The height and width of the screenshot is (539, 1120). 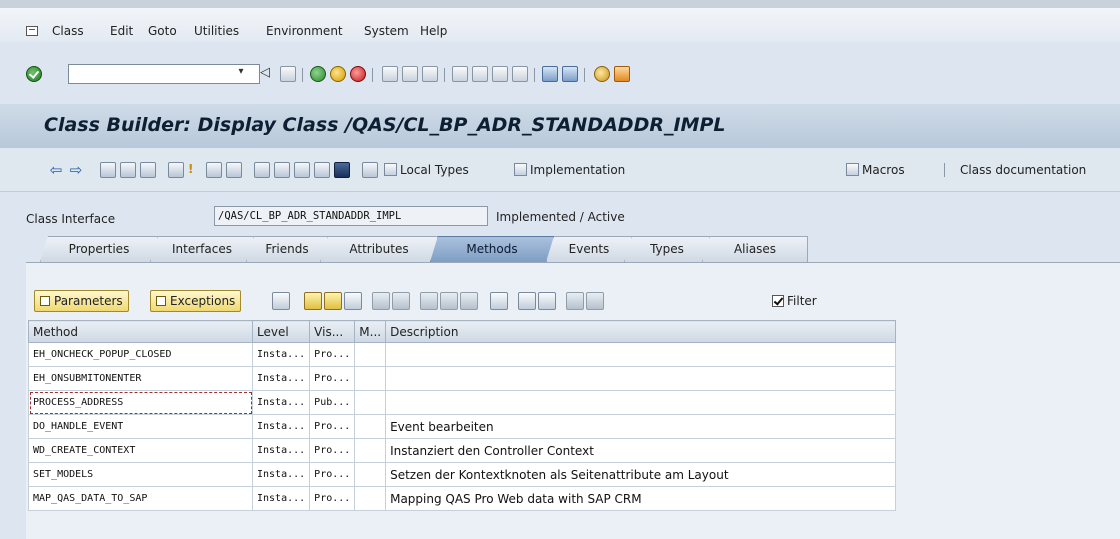 I want to click on previous-object-icon: ⇦, so click(x=56, y=170).